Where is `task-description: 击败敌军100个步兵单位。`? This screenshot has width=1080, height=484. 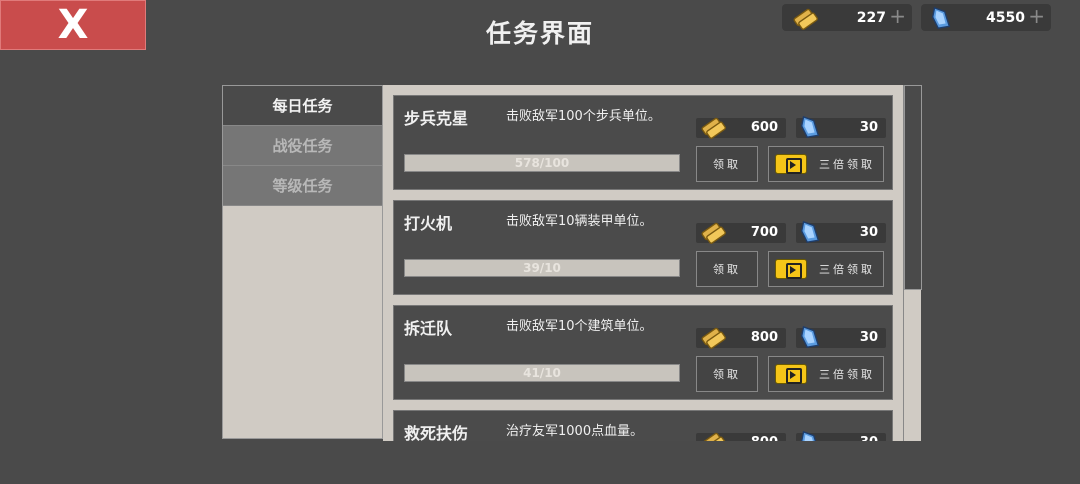 task-description: 击败敌军100个步兵单位。 is located at coordinates (583, 116).